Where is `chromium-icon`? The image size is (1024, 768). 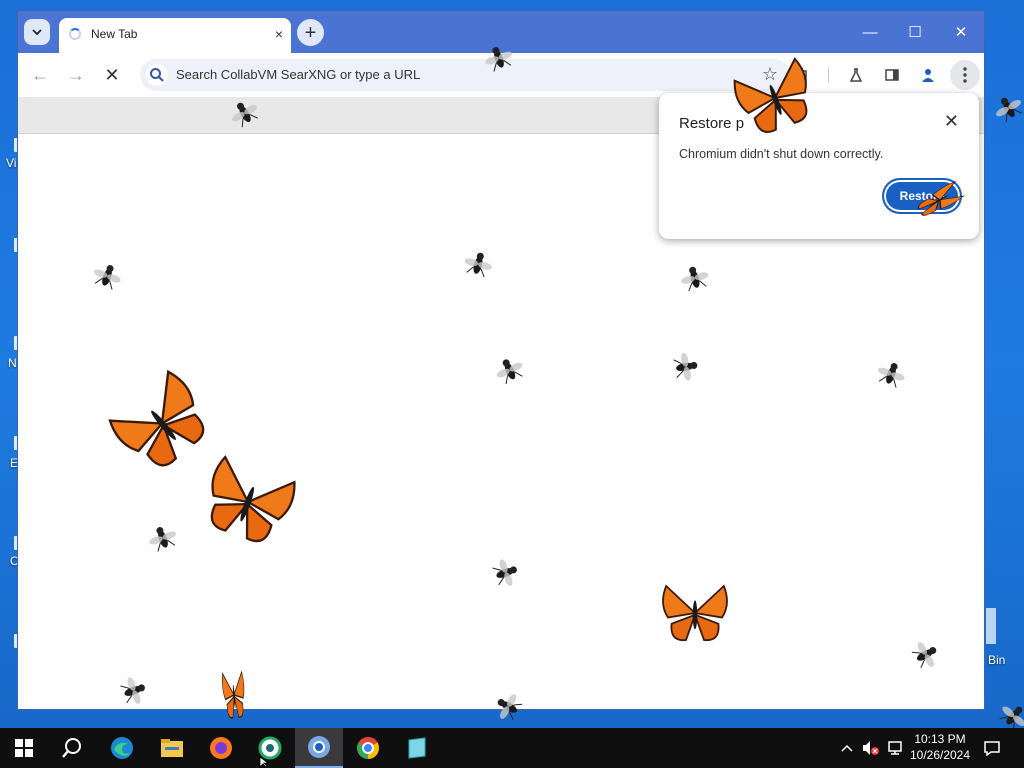
chromium-icon is located at coordinates (319, 747).